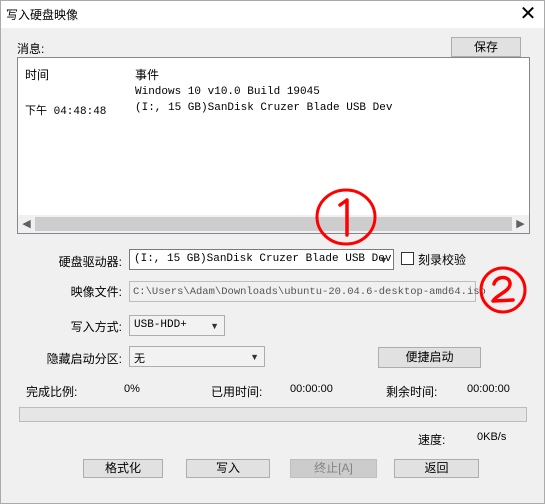 Image resolution: width=545 pixels, height=504 pixels. Describe the element at coordinates (84, 359) in the screenshot. I see `hidden-partition-label: 隐藏启动分区:` at that location.